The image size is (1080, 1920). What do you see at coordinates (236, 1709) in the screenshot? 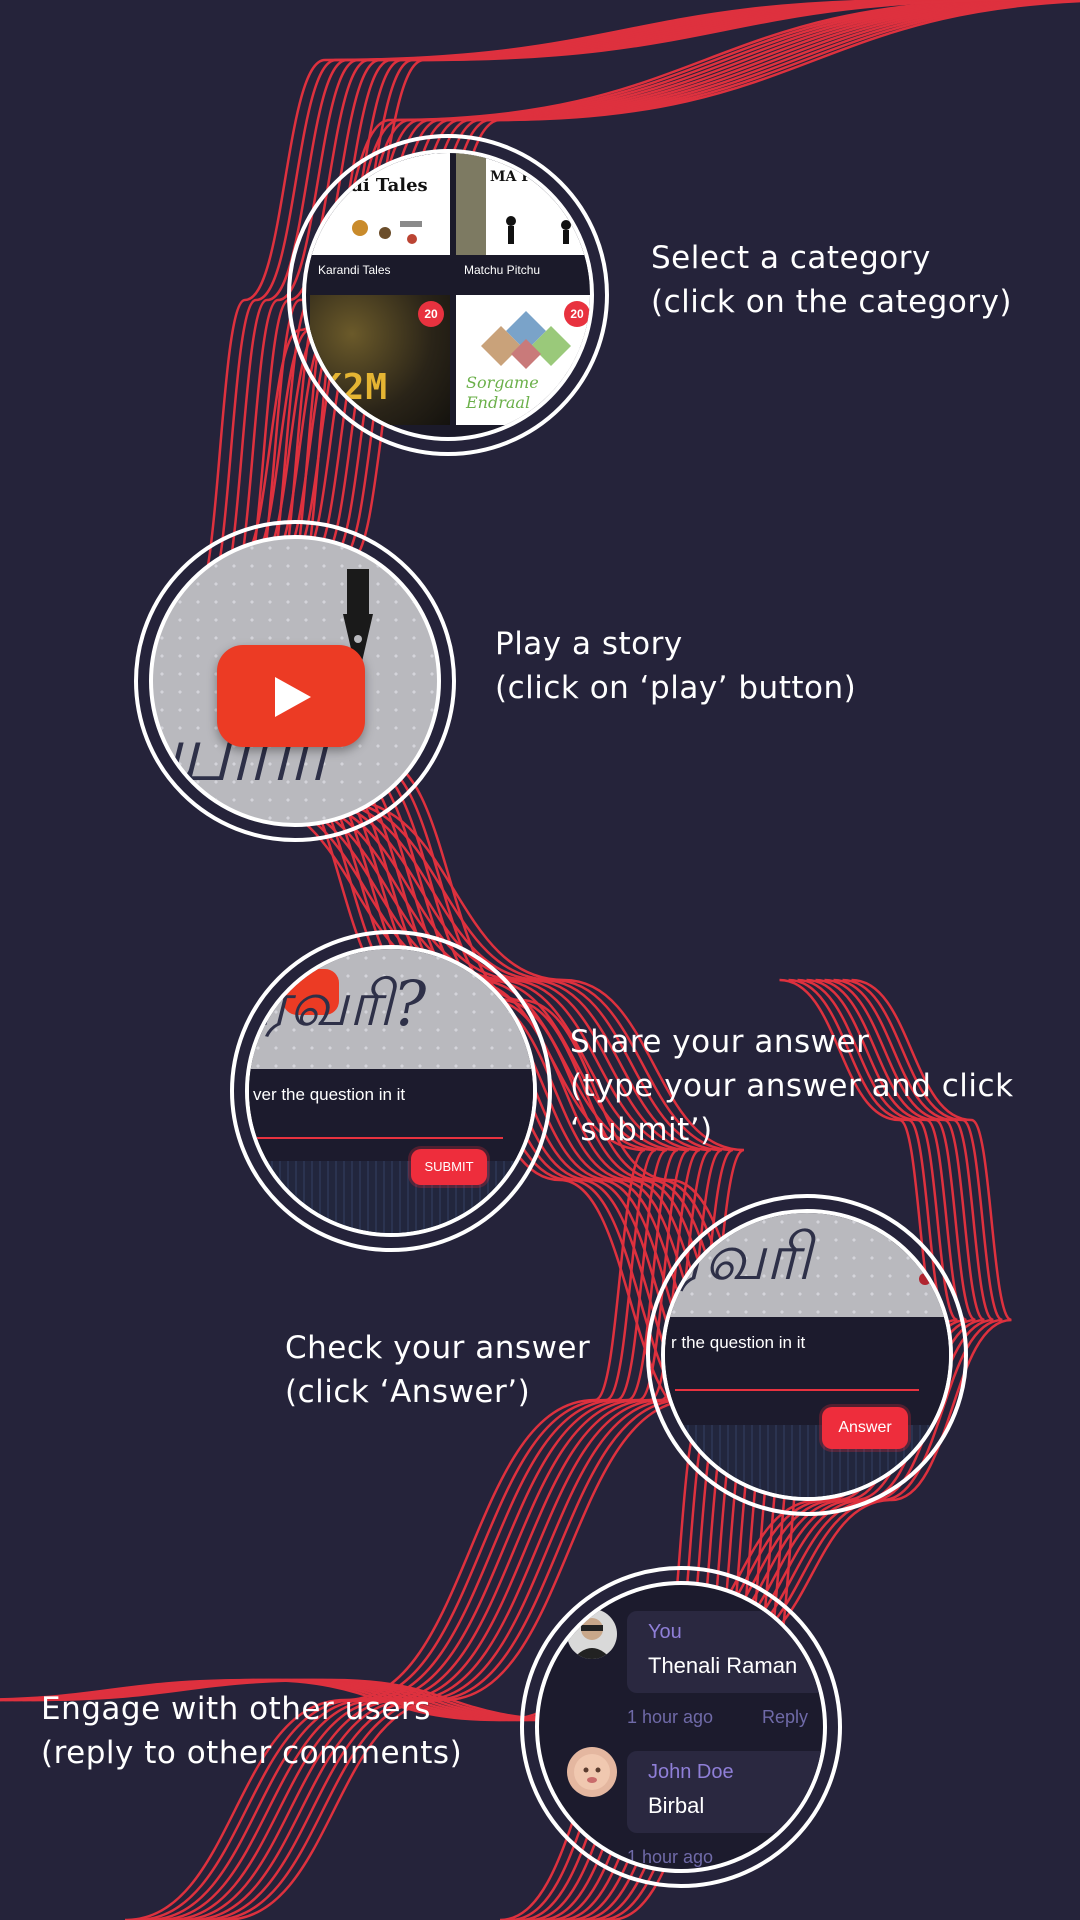
I see `step-title: Engage with other users` at bounding box center [236, 1709].